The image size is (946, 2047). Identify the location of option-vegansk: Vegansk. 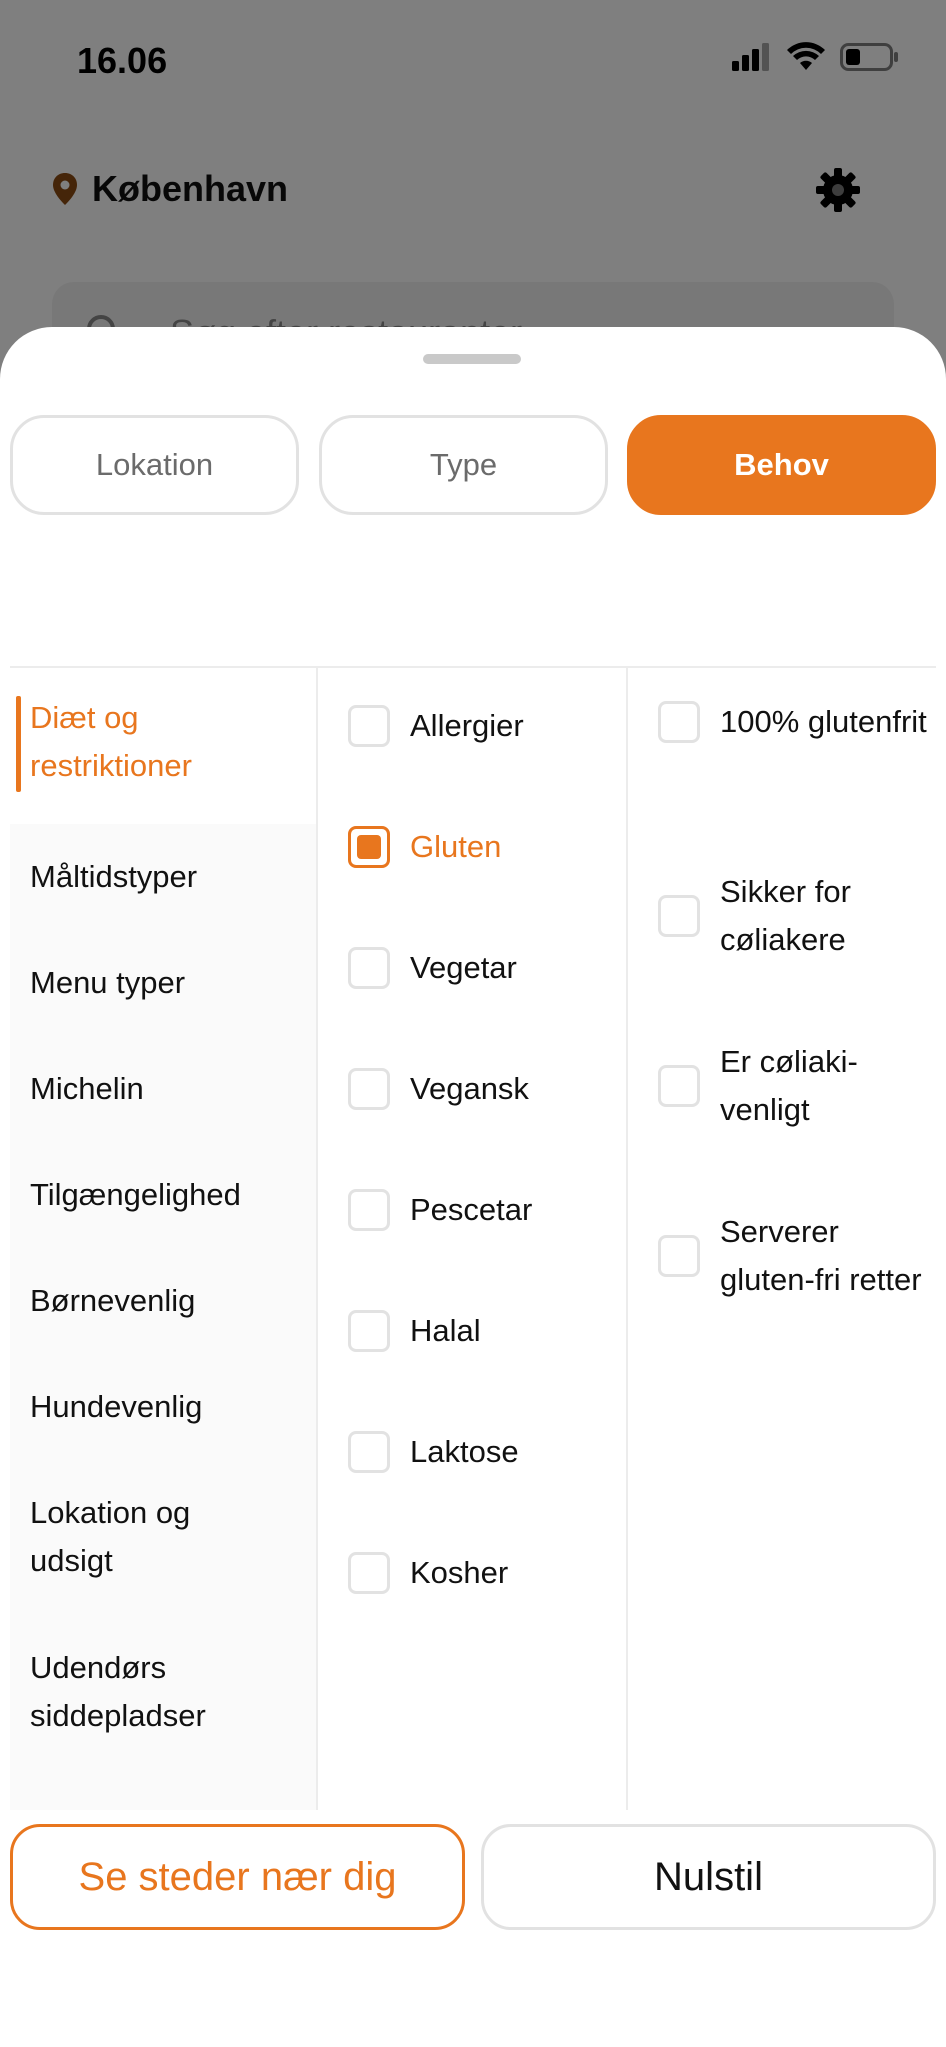
(438, 1089).